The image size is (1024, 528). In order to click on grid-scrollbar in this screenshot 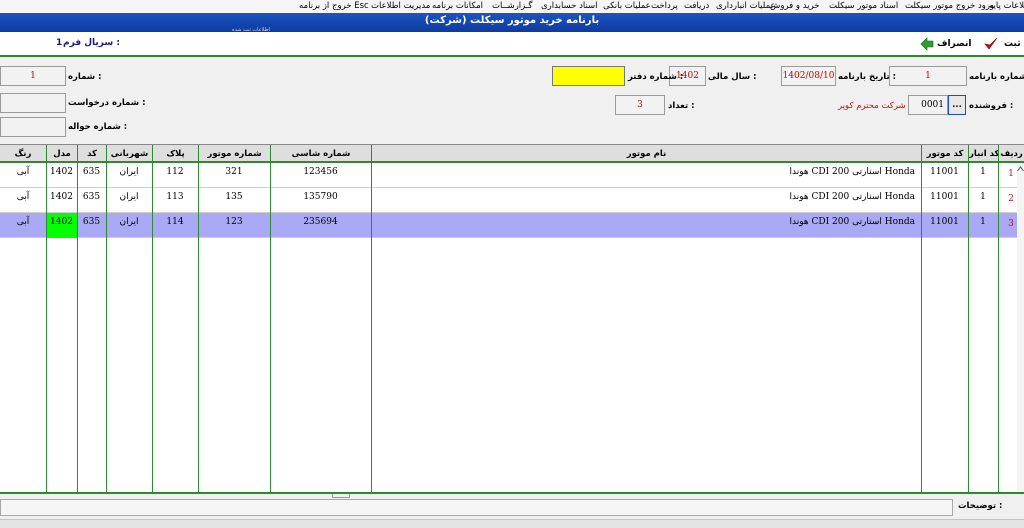, I will do `click(1020, 327)`.